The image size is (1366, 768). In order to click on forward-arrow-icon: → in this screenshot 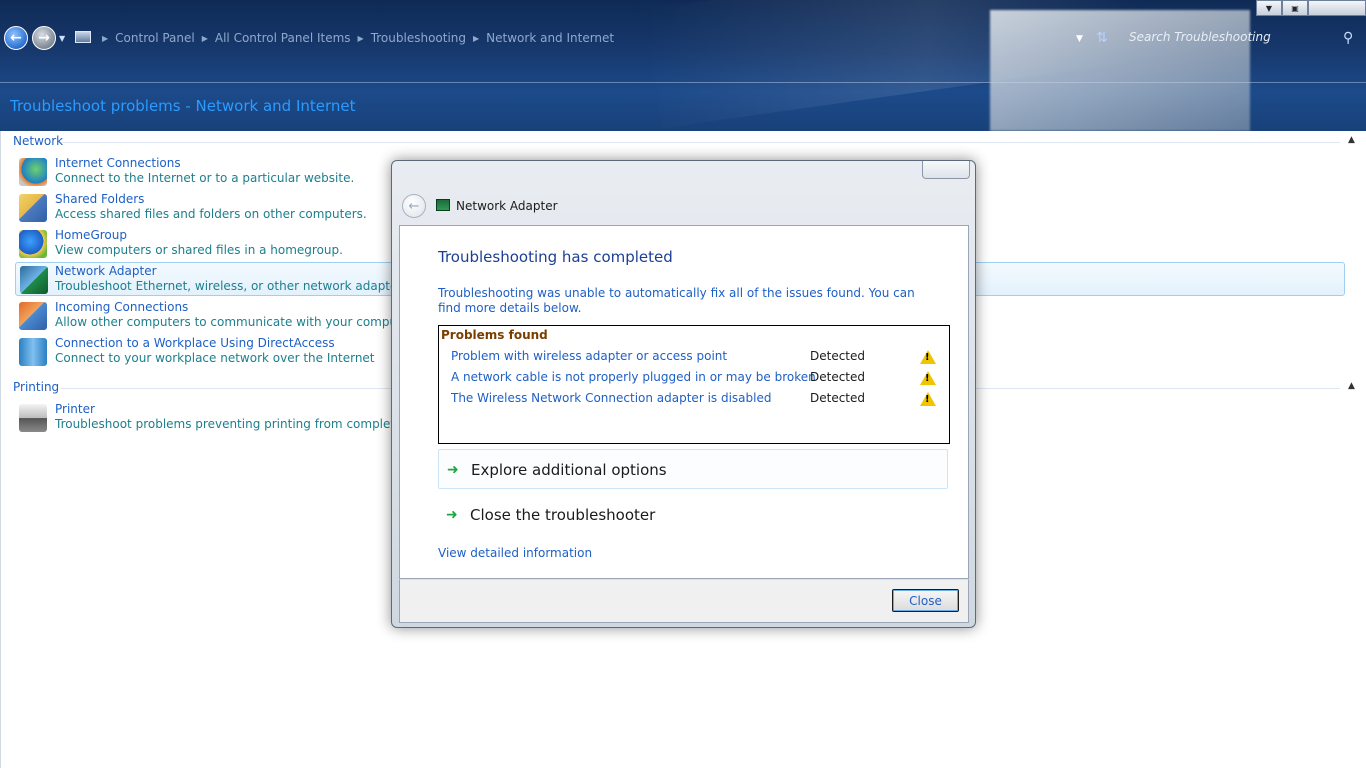, I will do `click(44, 38)`.